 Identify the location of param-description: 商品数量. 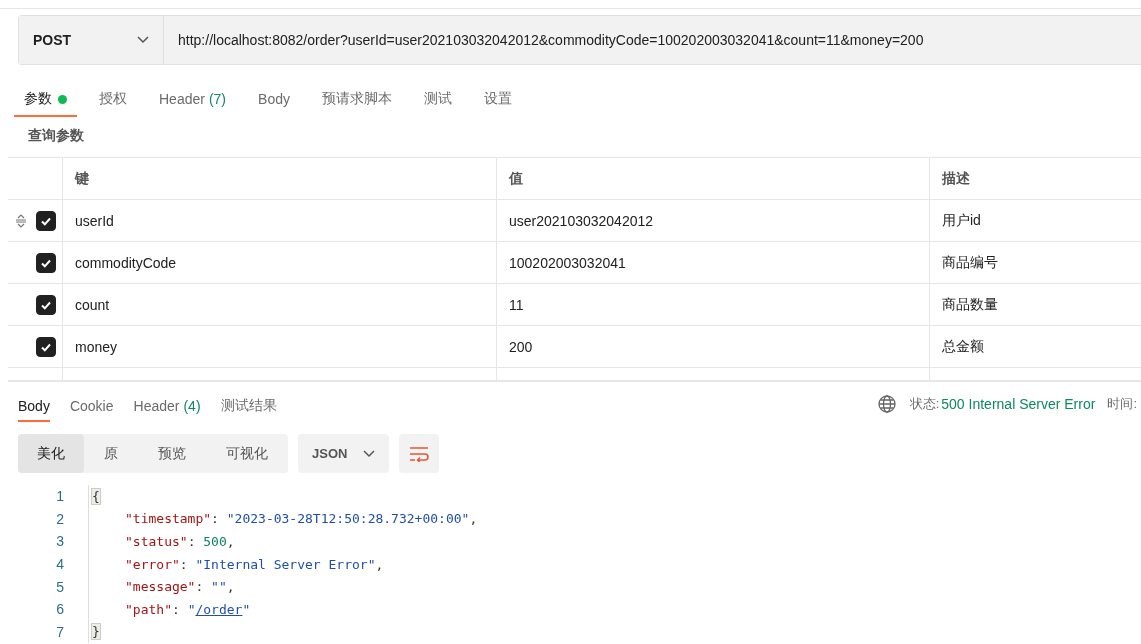
(1035, 304).